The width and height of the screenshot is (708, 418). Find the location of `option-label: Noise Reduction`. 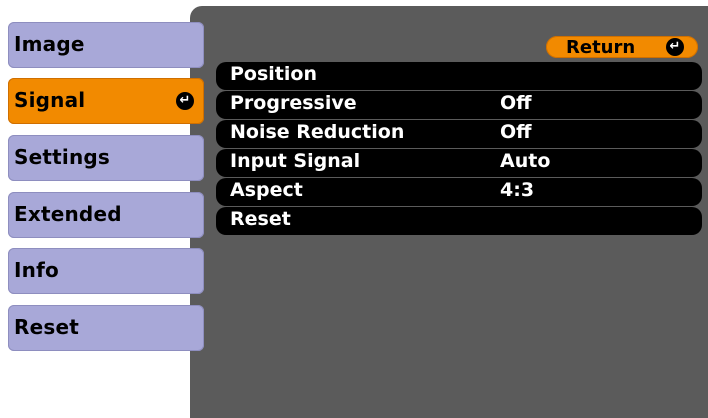

option-label: Noise Reduction is located at coordinates (317, 132).